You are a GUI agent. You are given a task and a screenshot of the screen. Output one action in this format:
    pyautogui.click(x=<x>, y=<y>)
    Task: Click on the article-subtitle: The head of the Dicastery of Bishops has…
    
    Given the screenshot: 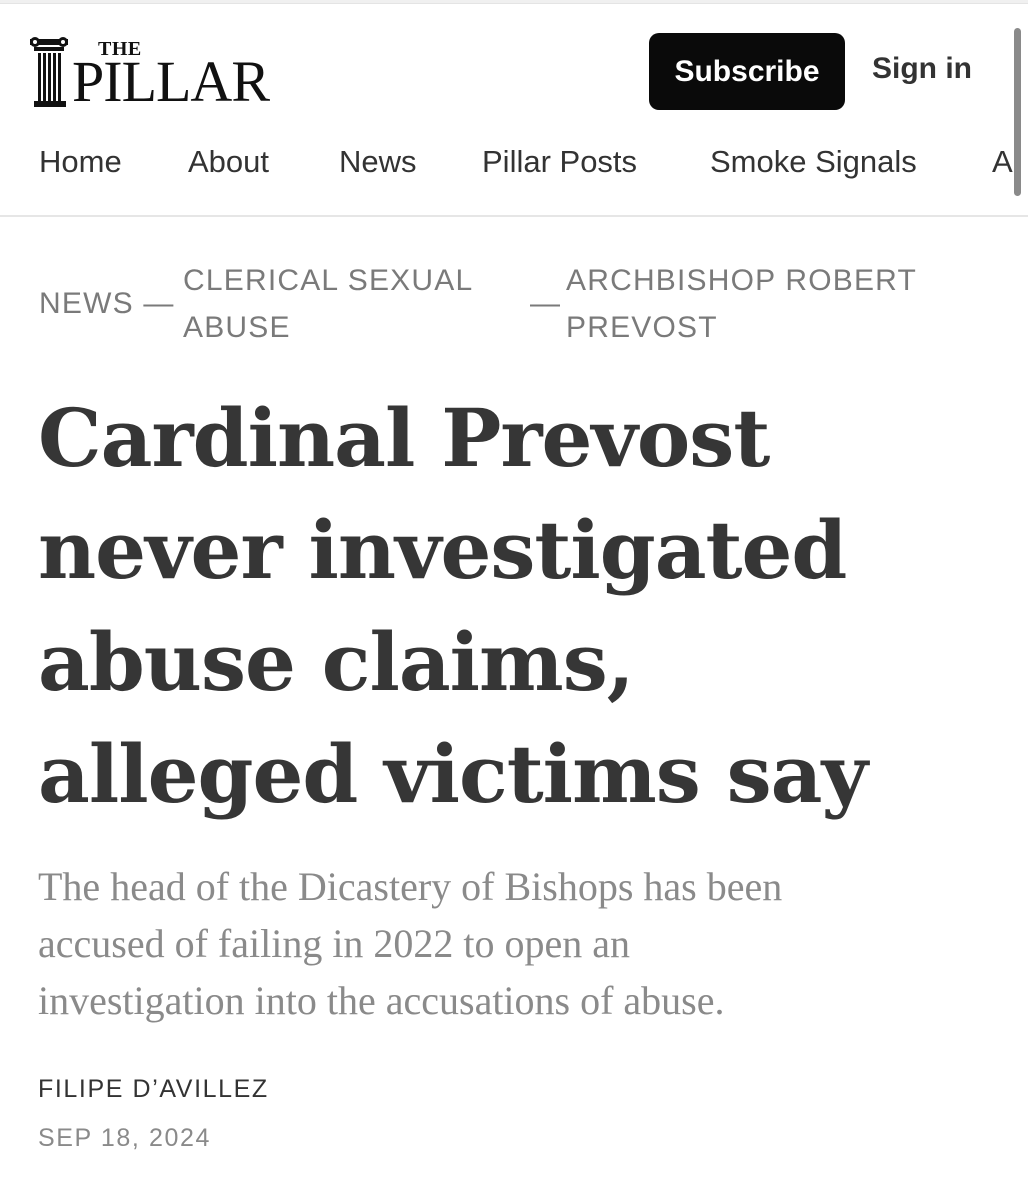 What is the action you would take?
    pyautogui.click(x=503, y=943)
    